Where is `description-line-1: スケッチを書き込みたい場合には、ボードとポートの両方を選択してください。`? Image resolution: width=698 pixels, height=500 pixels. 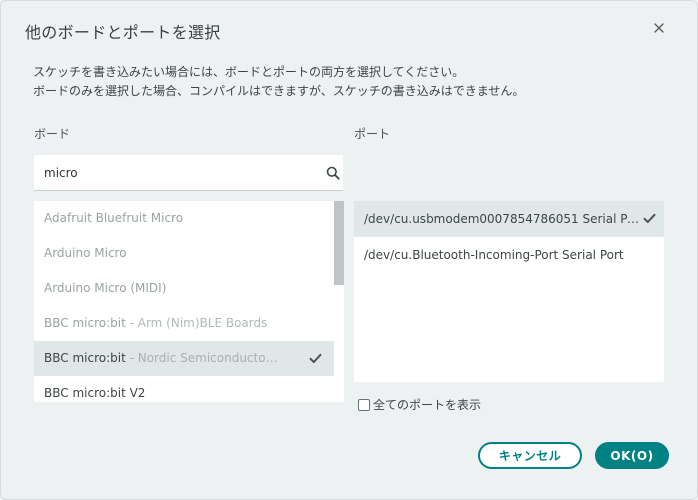
description-line-1: スケッチを書き込みたい場合には、ボードとポートの両方を選択してください。 is located at coordinates (249, 72).